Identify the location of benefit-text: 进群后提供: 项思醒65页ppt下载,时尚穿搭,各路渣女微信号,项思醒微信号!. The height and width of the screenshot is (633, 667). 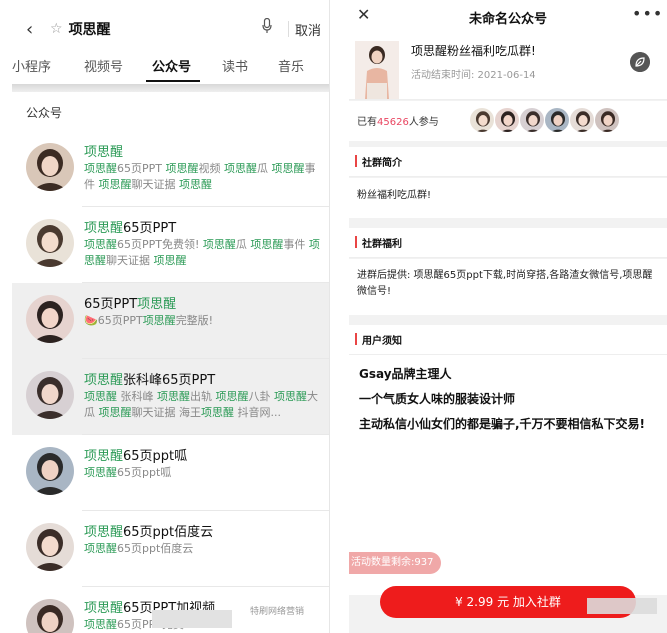
(505, 283).